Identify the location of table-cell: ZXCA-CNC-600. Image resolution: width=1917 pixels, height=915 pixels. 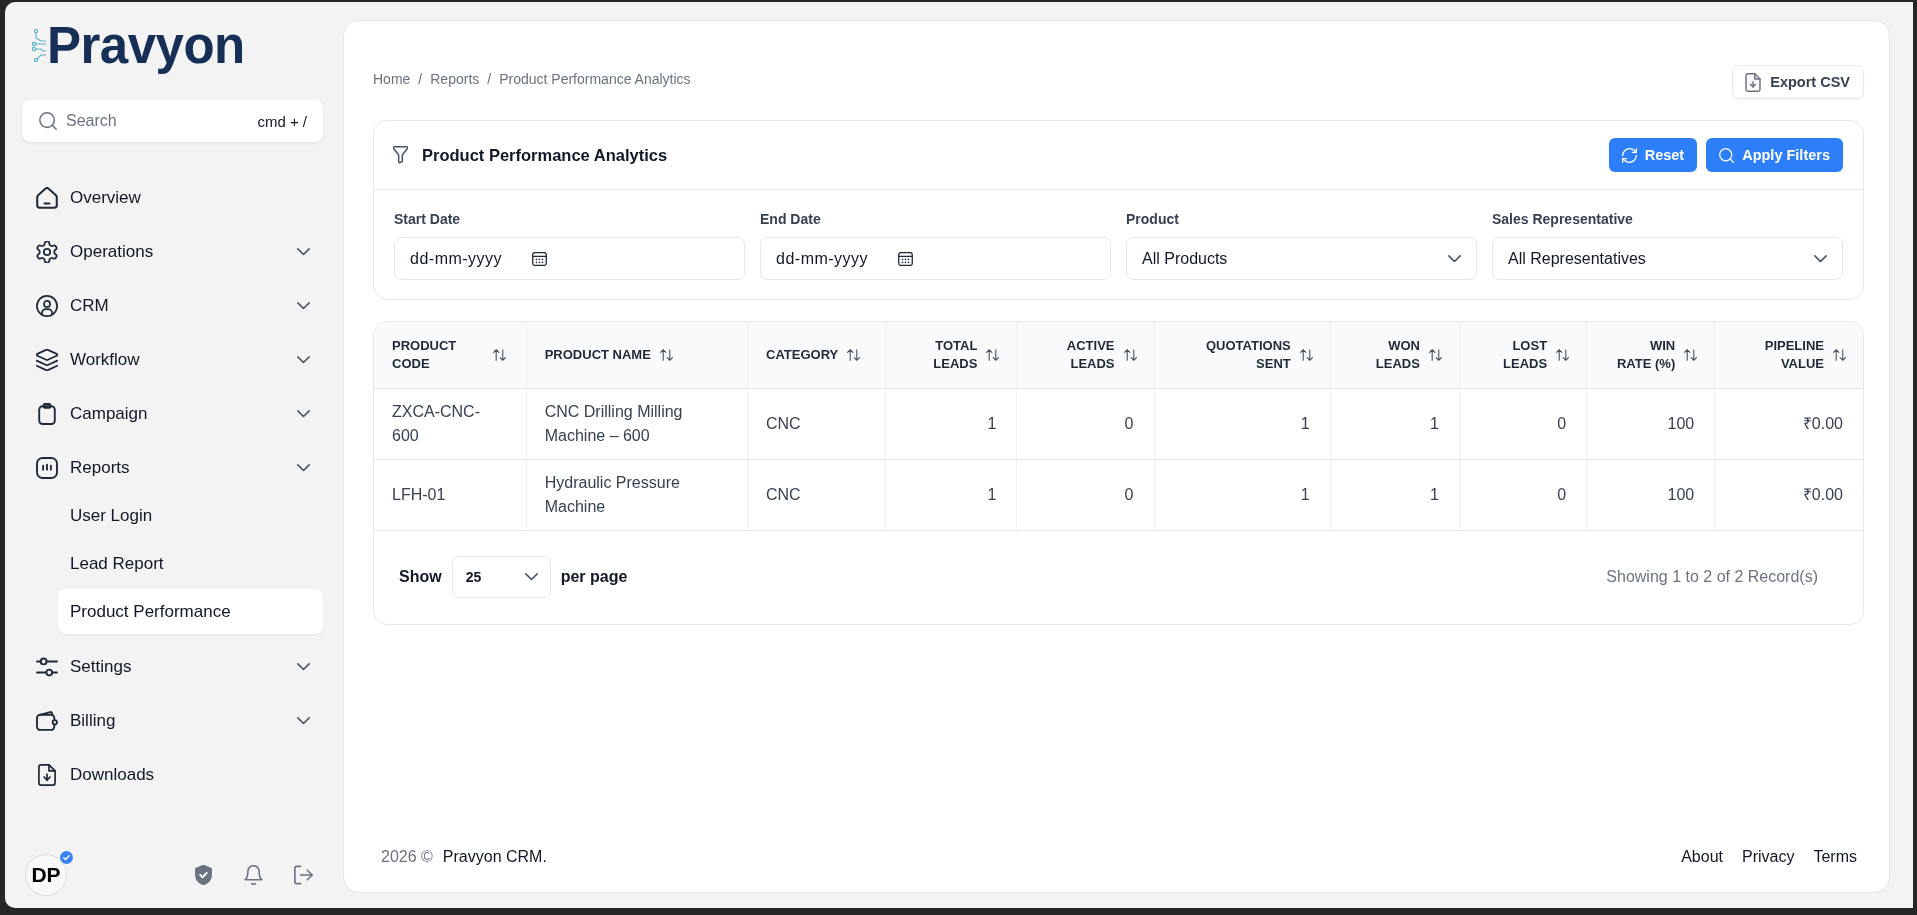
(450, 423).